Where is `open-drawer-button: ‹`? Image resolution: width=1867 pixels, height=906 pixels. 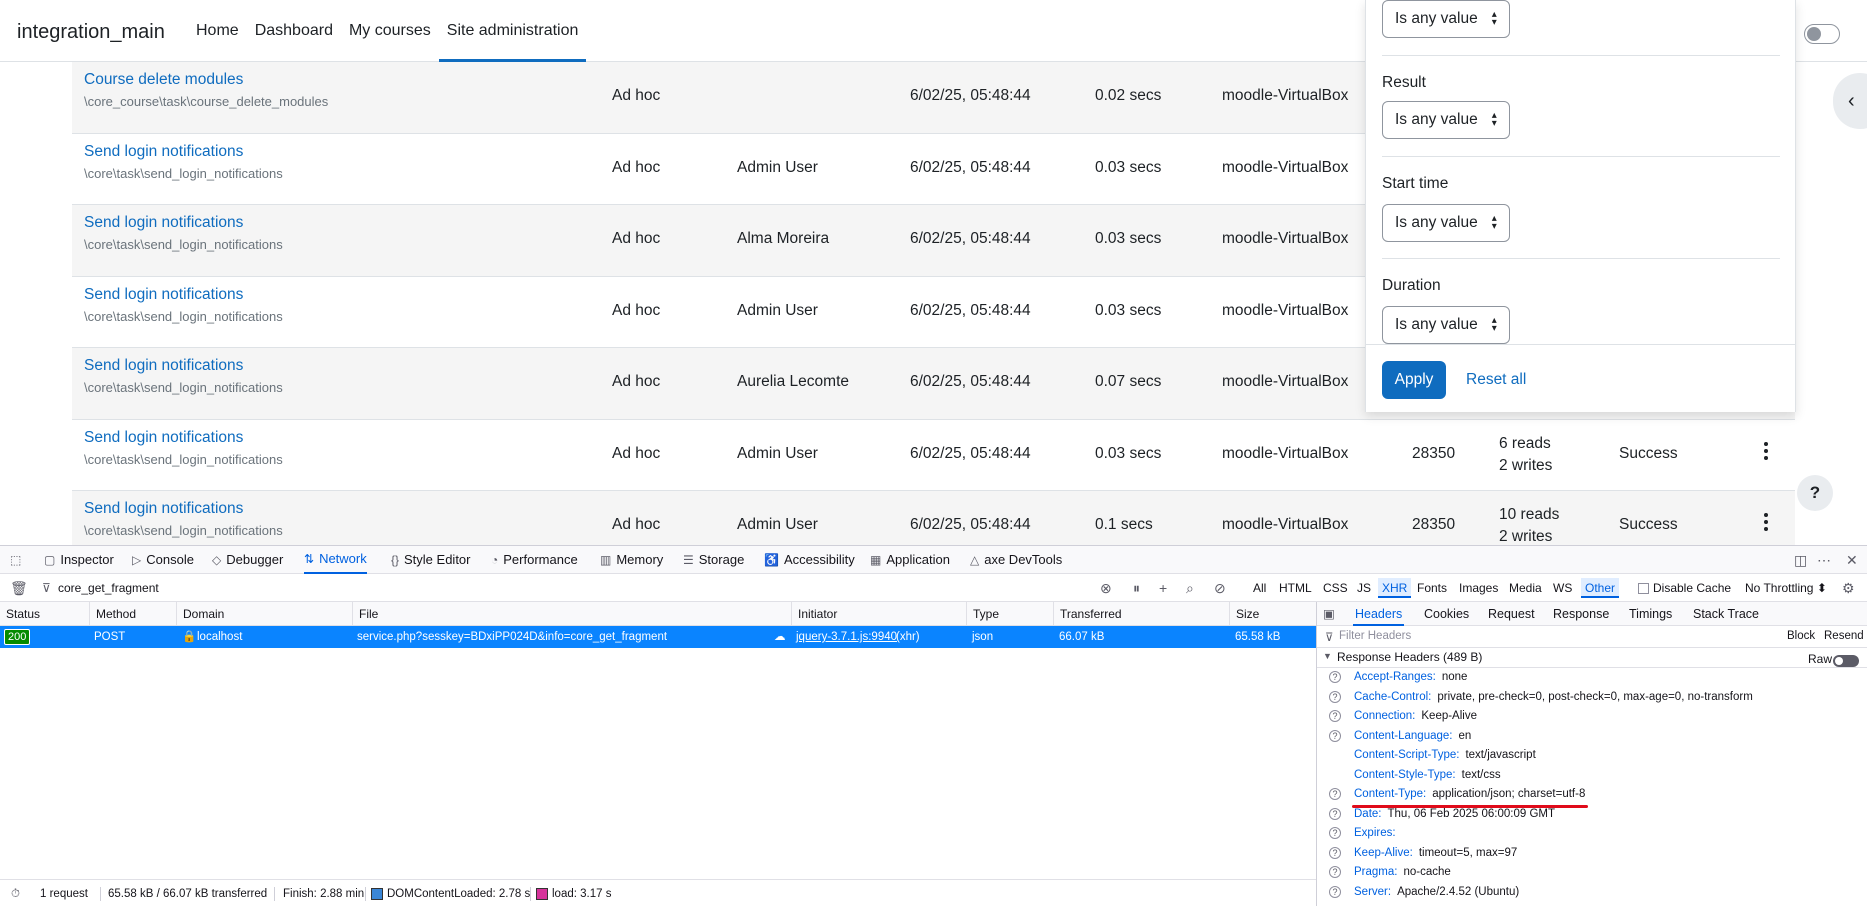 open-drawer-button: ‹ is located at coordinates (1850, 101).